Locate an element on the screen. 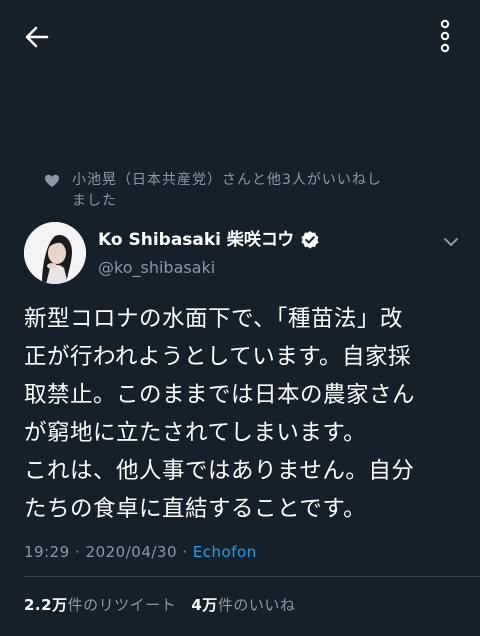 This screenshot has height=636, width=480. tweet-stats: 2.2万件のリツイート 4万件のいいね is located at coordinates (244, 605).